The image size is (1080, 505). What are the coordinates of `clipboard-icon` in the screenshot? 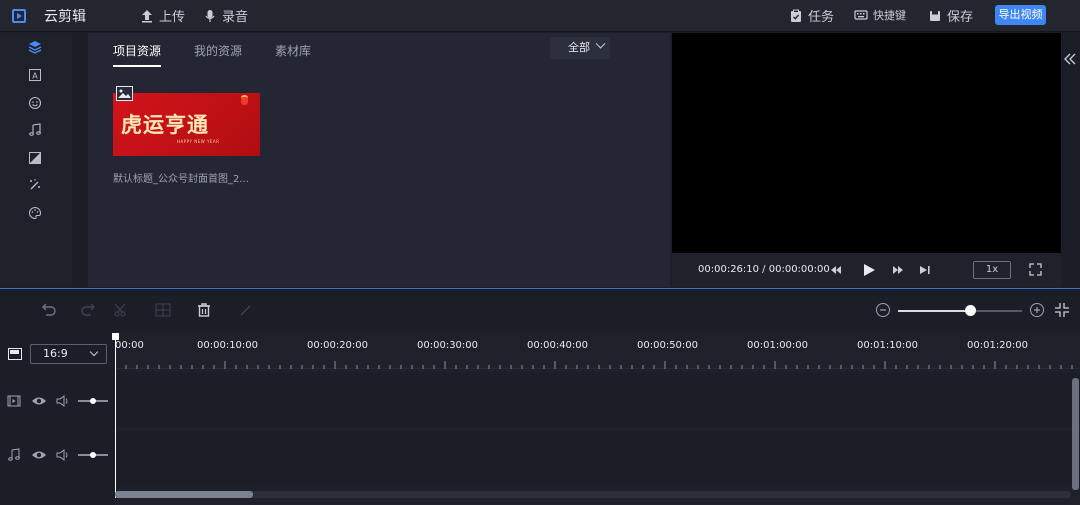 It's located at (796, 15).